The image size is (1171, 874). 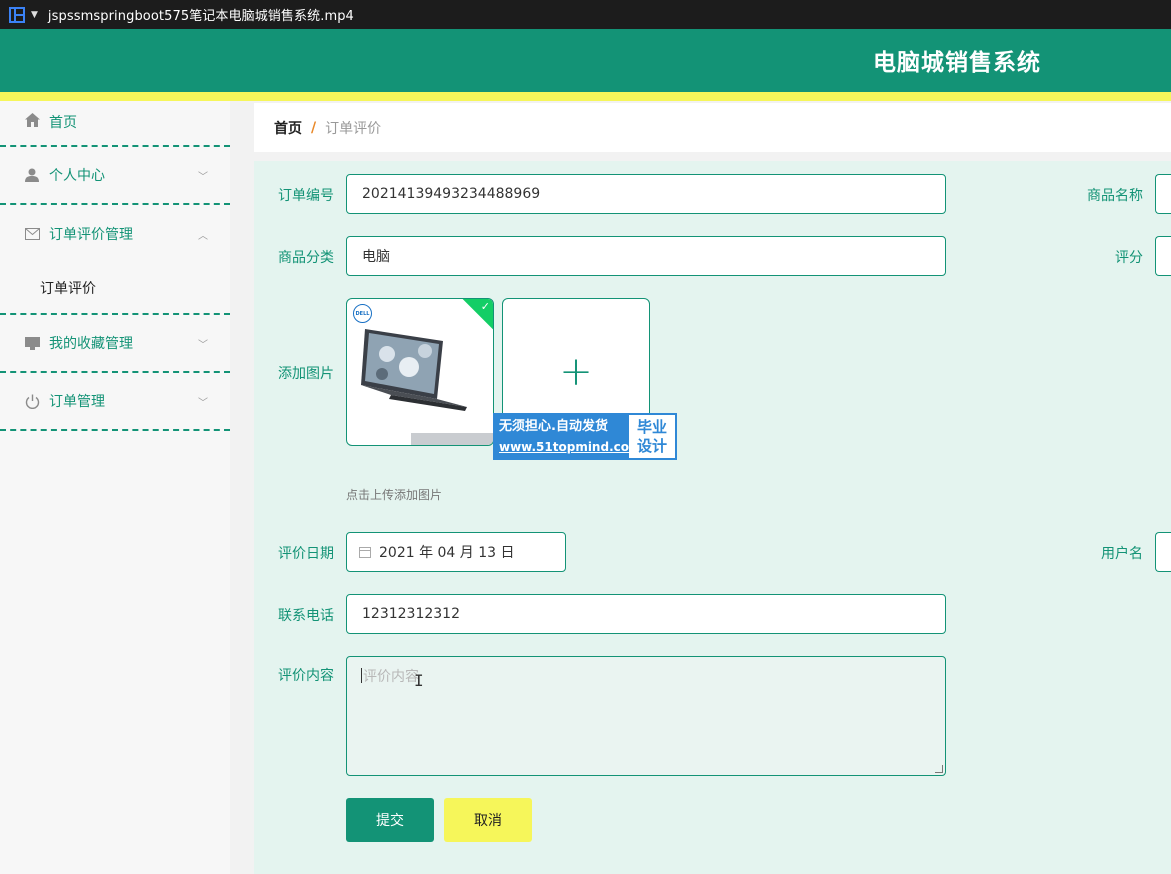 What do you see at coordinates (32, 401) in the screenshot?
I see `power-icon` at bounding box center [32, 401].